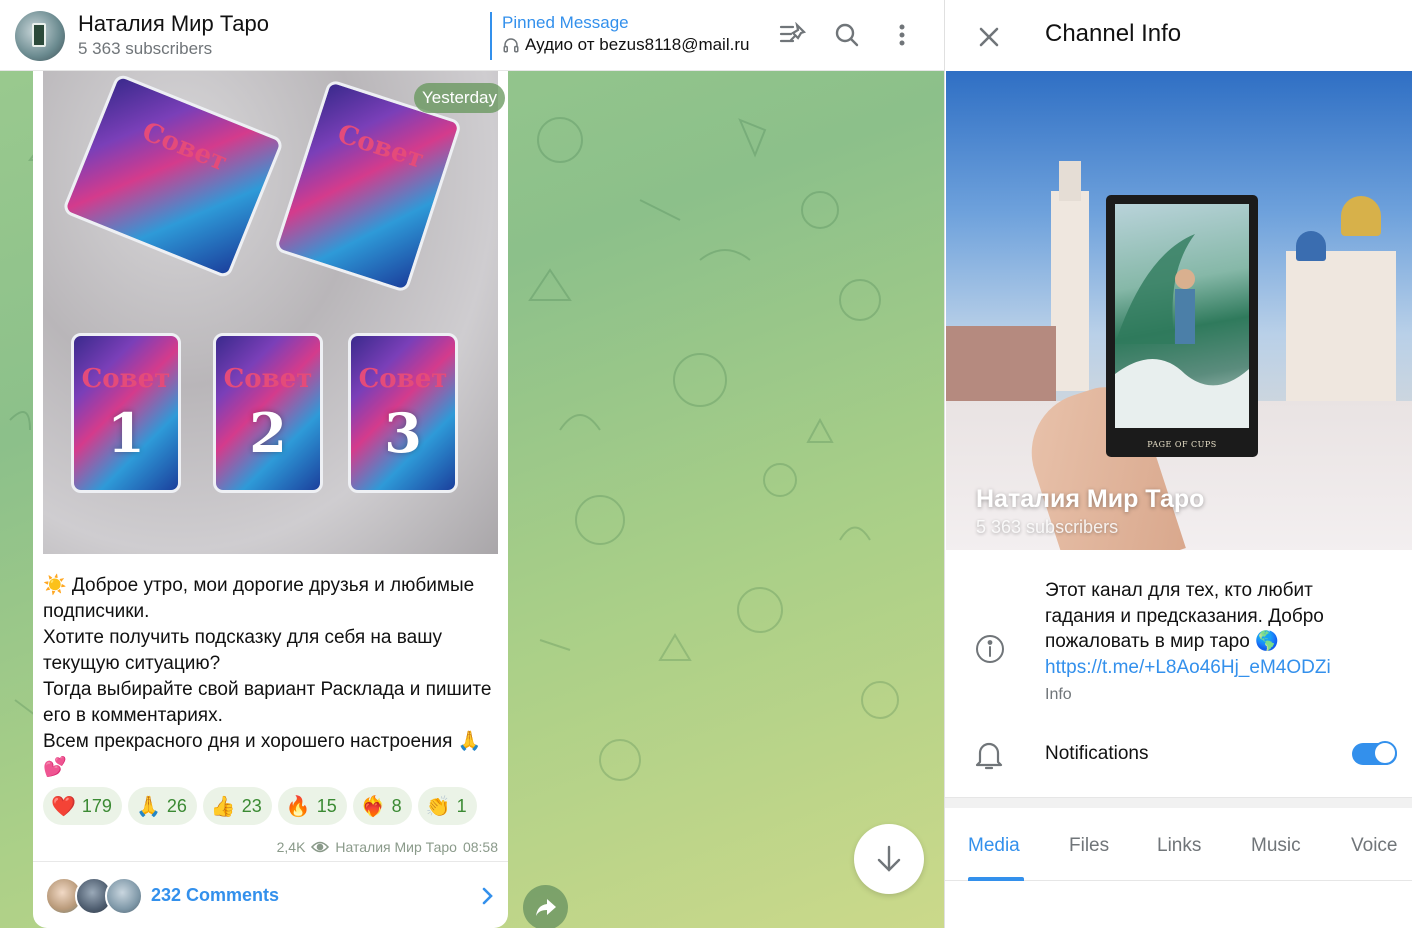  What do you see at coordinates (63, 806) in the screenshot?
I see `heart-icon: ❤️` at bounding box center [63, 806].